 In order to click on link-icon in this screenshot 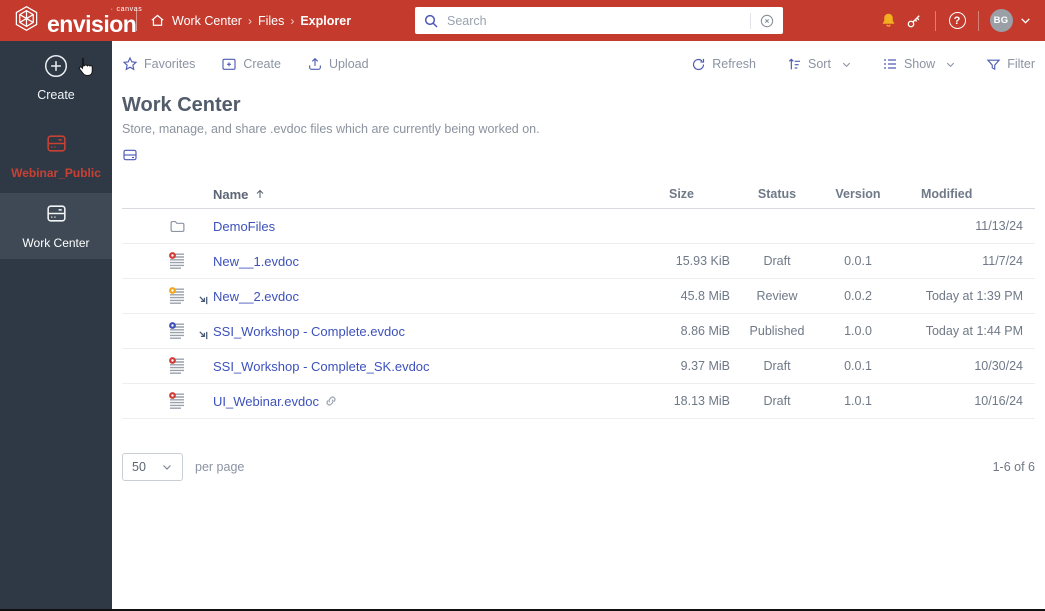, I will do `click(331, 401)`.